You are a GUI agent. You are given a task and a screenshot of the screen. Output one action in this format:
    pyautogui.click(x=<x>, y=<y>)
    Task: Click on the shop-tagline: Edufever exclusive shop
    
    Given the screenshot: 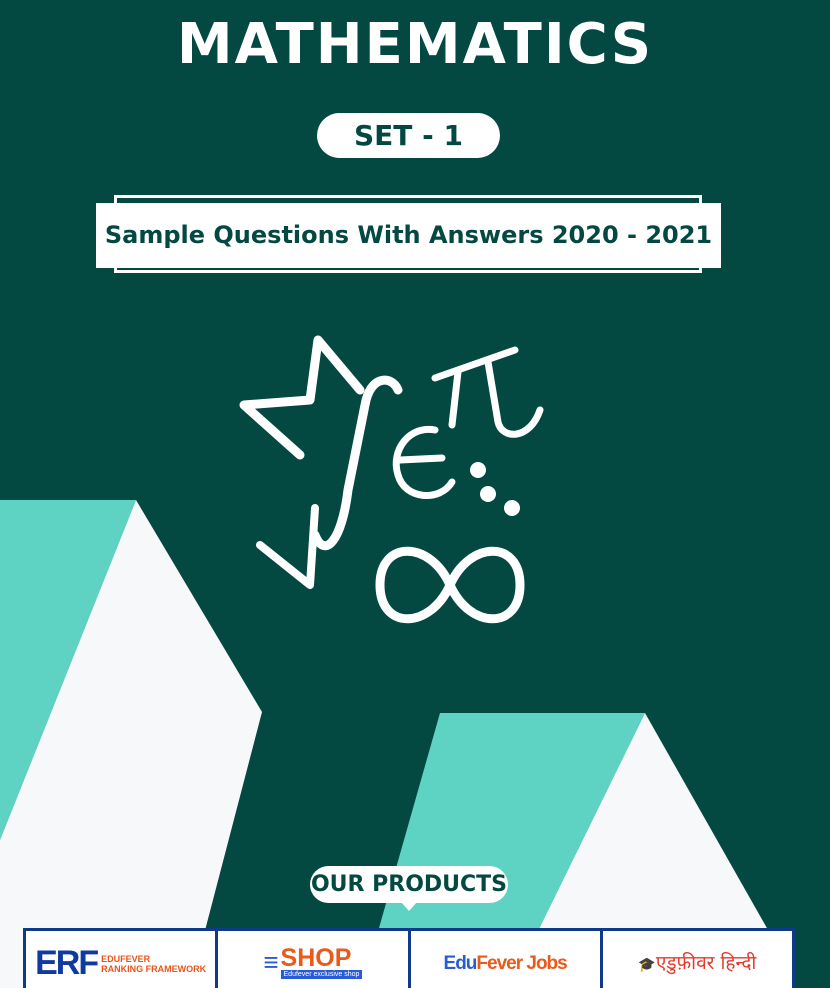 What is the action you would take?
    pyautogui.click(x=321, y=974)
    